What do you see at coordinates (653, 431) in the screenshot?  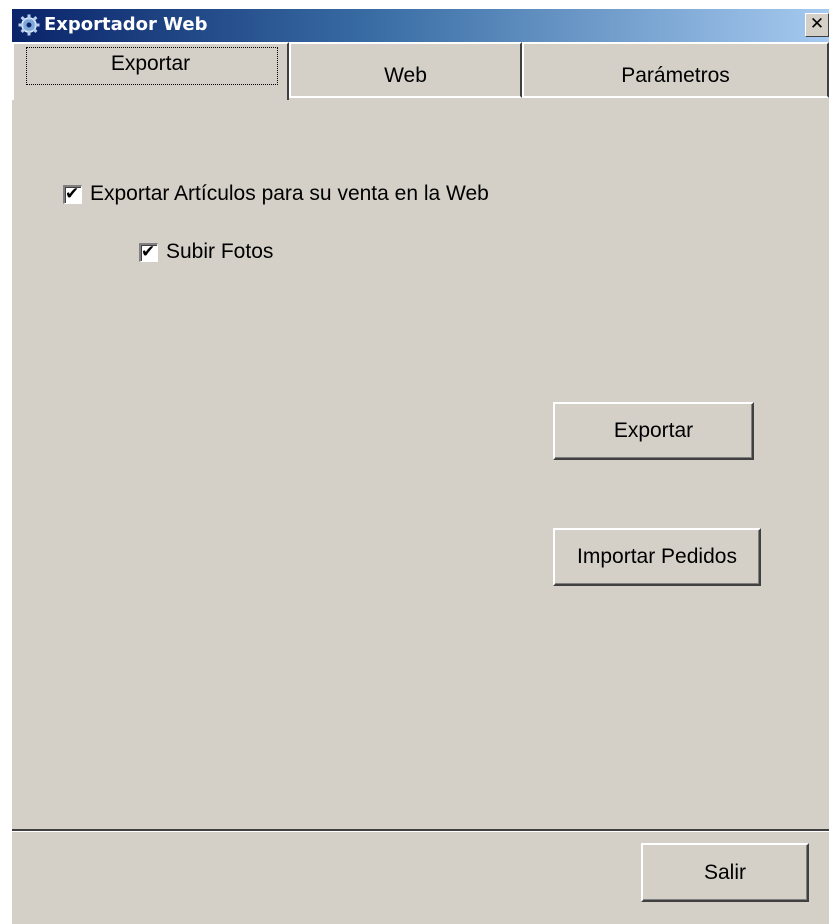 I see `export-button: Exportar` at bounding box center [653, 431].